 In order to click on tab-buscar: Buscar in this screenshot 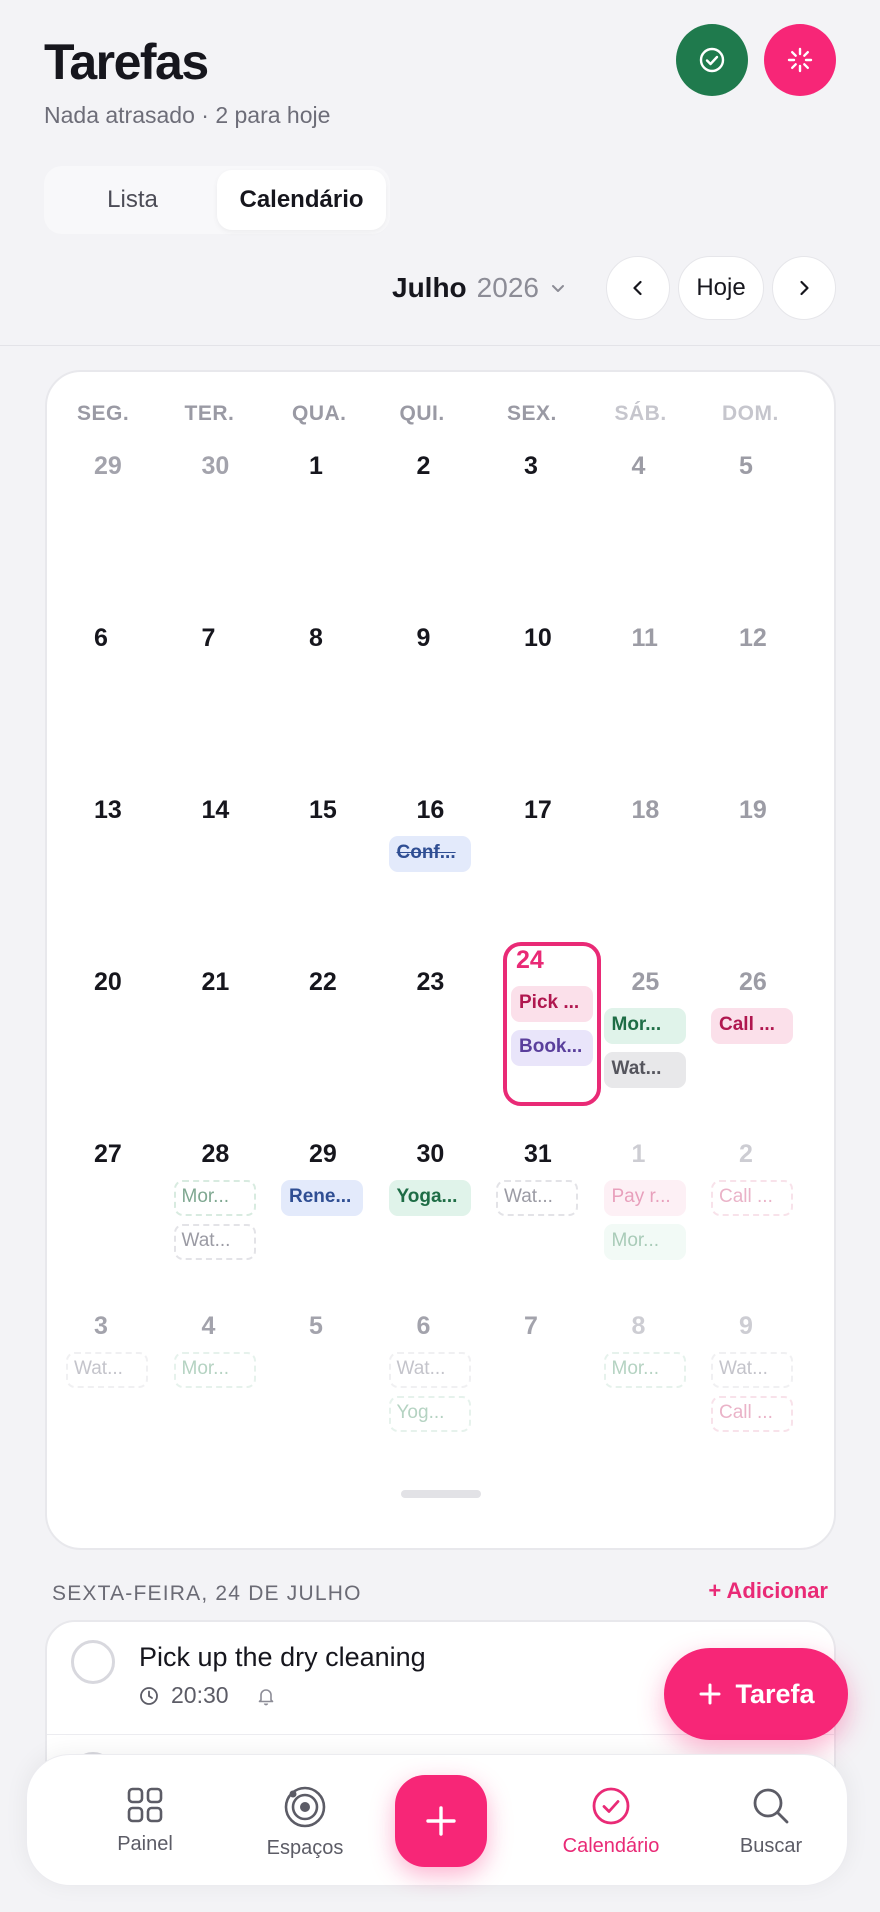, I will do `click(771, 1821)`.